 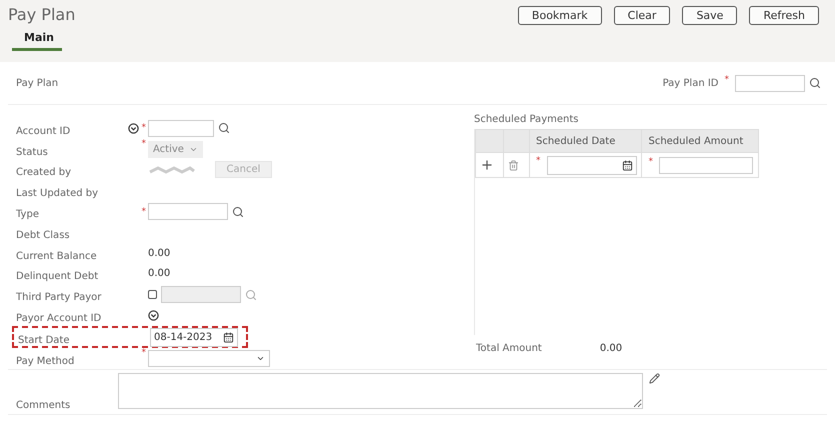 I want to click on field-label: Start Date, so click(x=44, y=340).